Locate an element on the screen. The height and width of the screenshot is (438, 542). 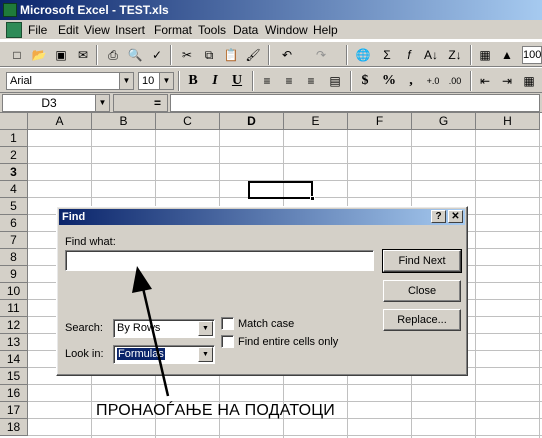
annotation-arrow is located at coordinates (151, 331).